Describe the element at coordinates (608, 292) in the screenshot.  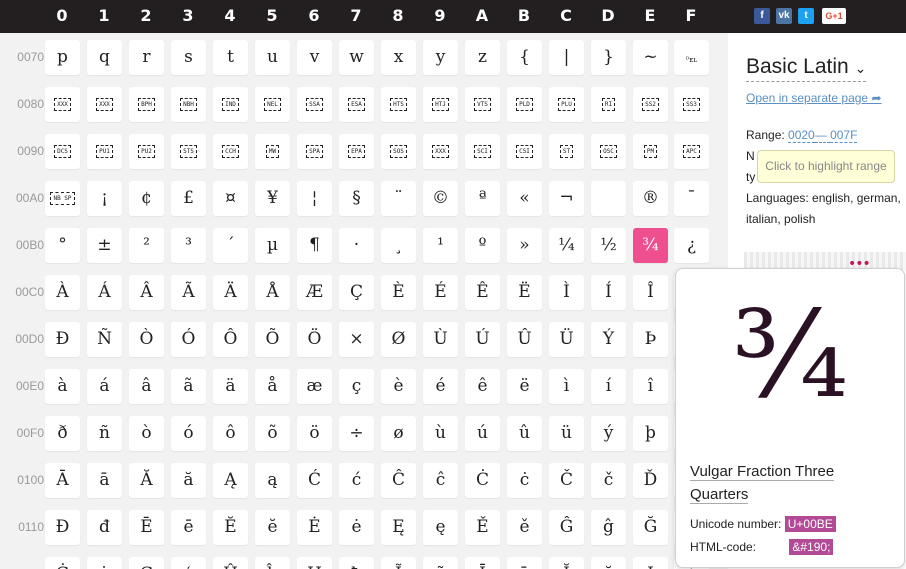
I see `character-cell: Í` at that location.